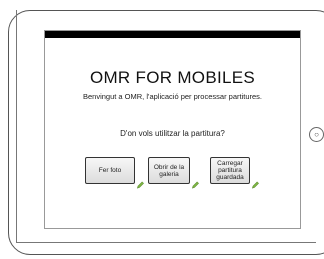  I want to click on status-bar, so click(172, 34).